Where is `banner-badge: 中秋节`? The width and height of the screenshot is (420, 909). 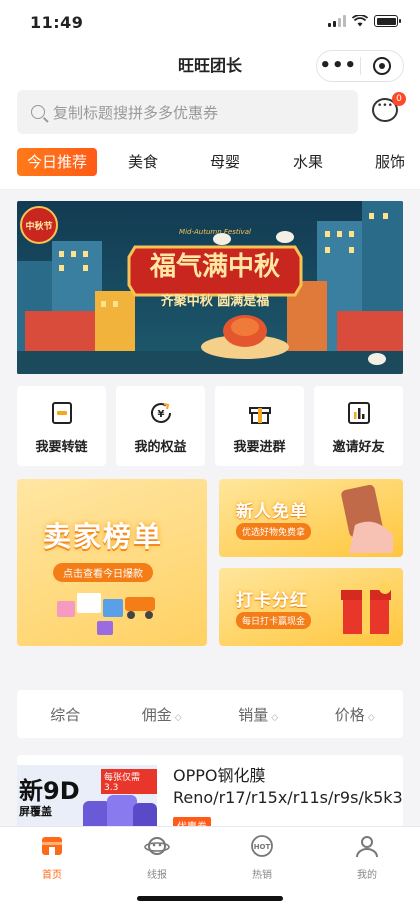 banner-badge: 中秋节 is located at coordinates (38, 226).